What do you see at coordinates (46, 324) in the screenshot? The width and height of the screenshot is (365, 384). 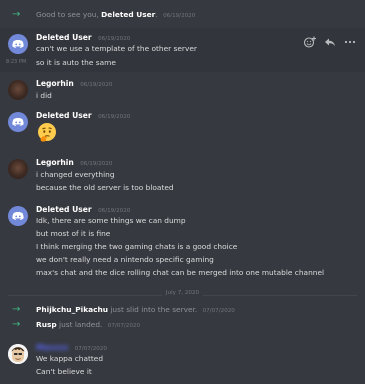 I see `system-username: Rusp` at bounding box center [46, 324].